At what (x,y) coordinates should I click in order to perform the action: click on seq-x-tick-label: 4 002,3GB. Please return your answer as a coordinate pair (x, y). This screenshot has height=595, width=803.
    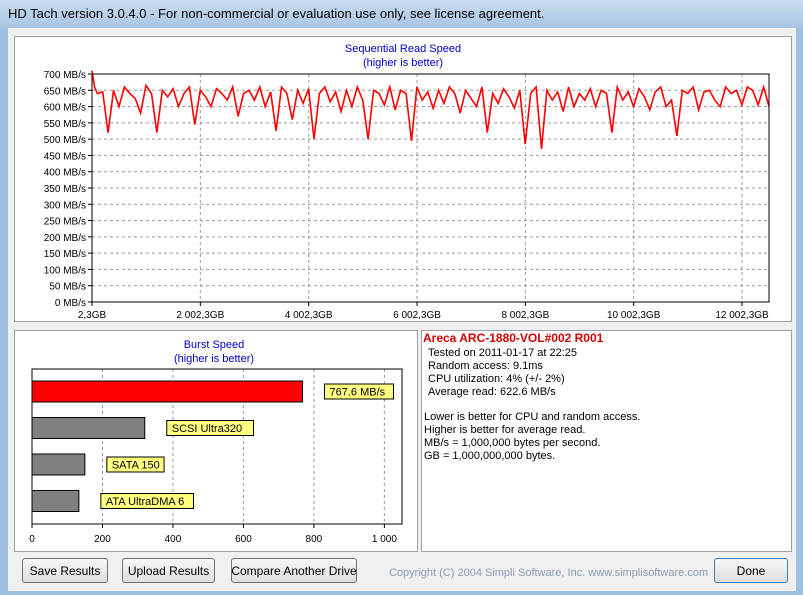
    Looking at the image, I should click on (309, 315).